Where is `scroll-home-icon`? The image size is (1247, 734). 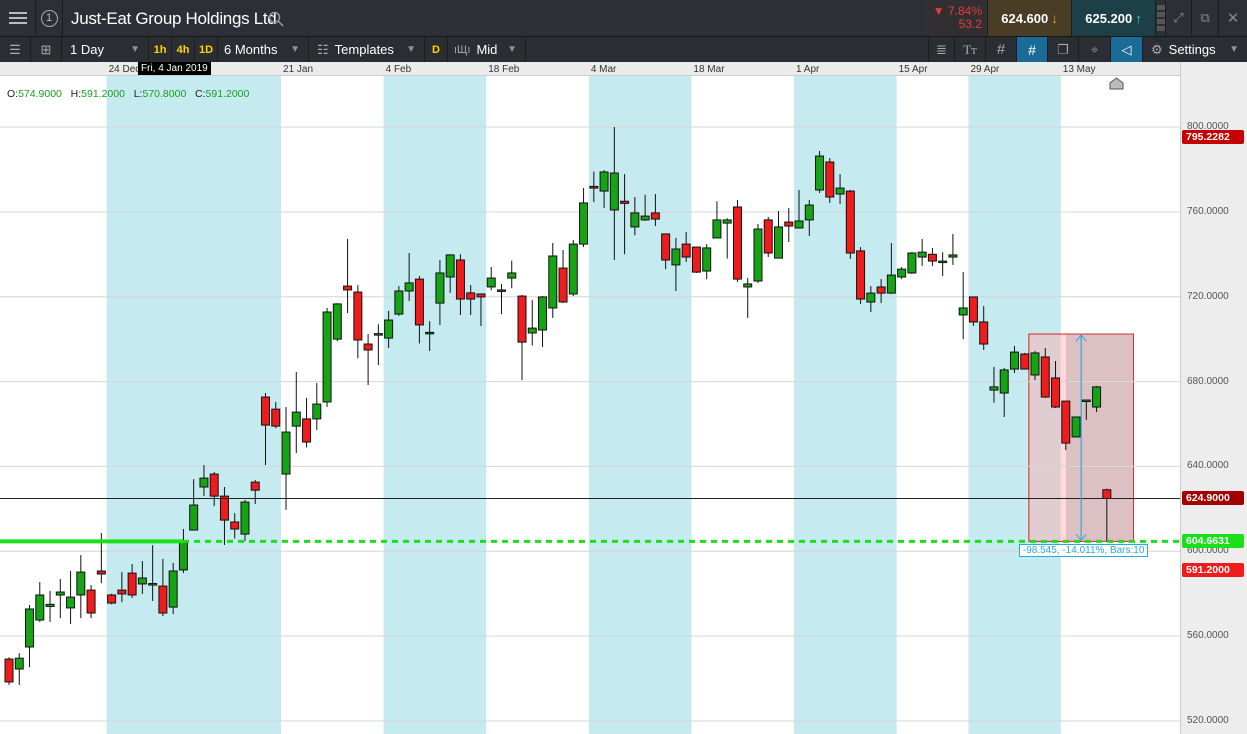 scroll-home-icon is located at coordinates (1116, 83).